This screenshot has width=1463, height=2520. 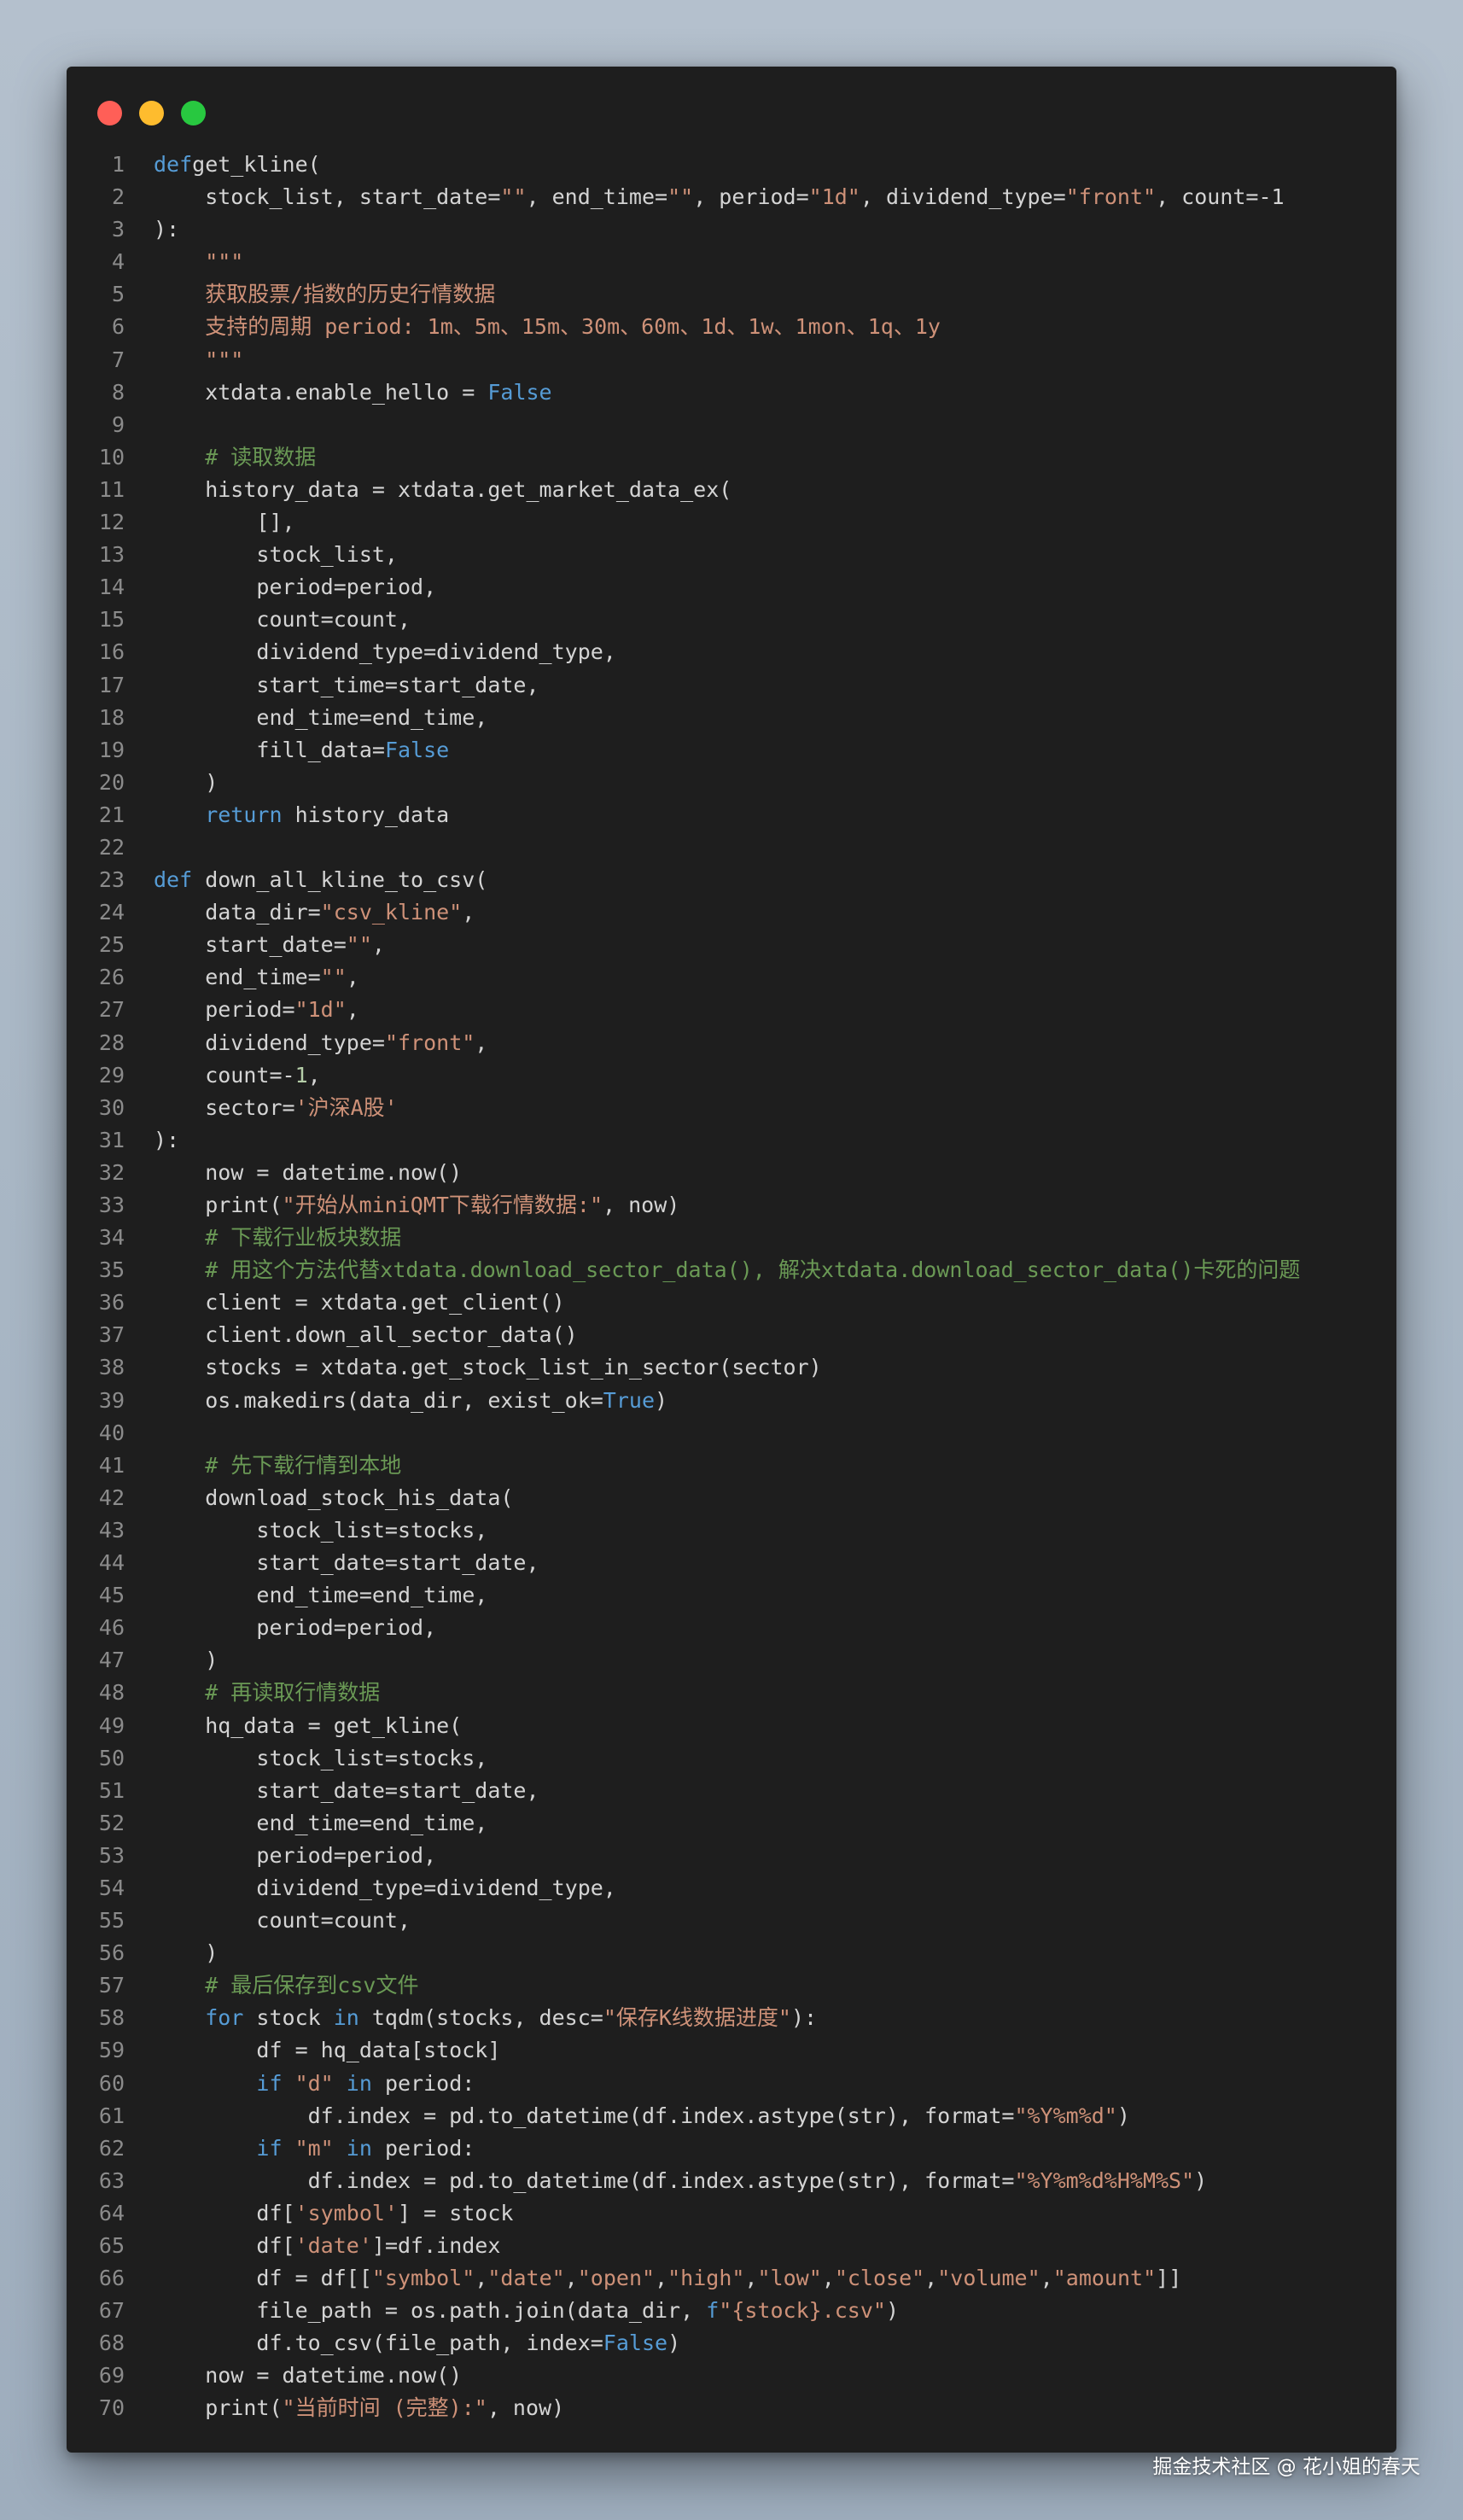 What do you see at coordinates (423, 2148) in the screenshot?
I see `code-token: period:` at bounding box center [423, 2148].